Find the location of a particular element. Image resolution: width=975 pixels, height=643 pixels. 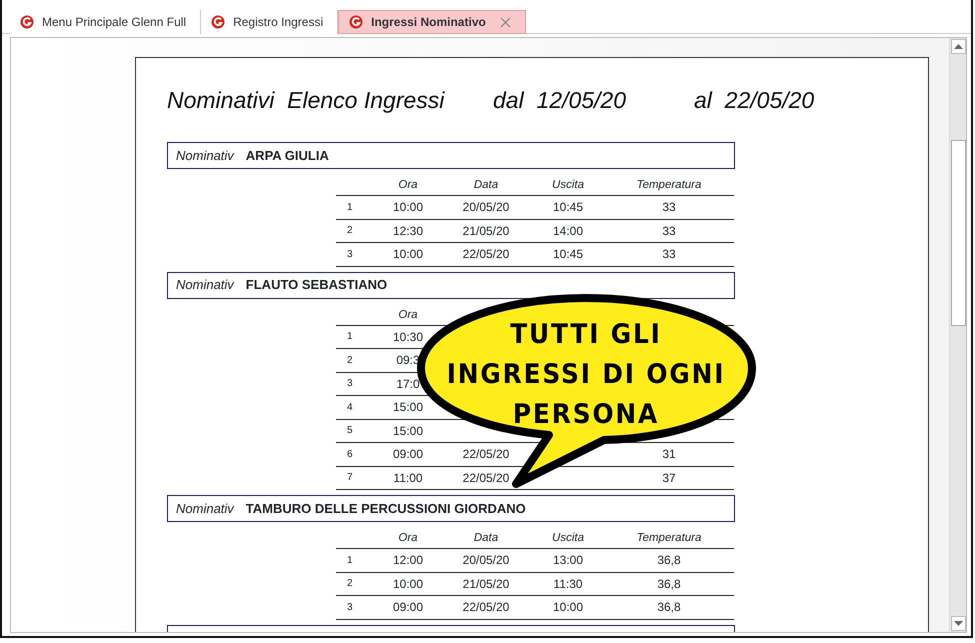

table-cell: 11:30 is located at coordinates (568, 583).